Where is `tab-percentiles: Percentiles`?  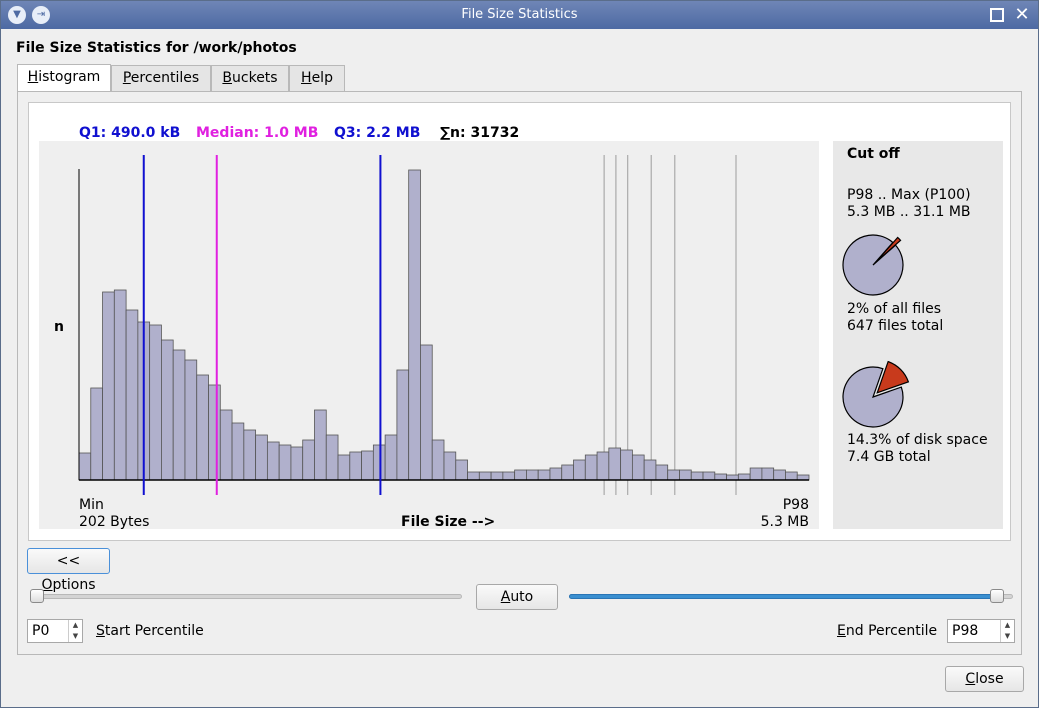 tab-percentiles: Percentiles is located at coordinates (161, 78).